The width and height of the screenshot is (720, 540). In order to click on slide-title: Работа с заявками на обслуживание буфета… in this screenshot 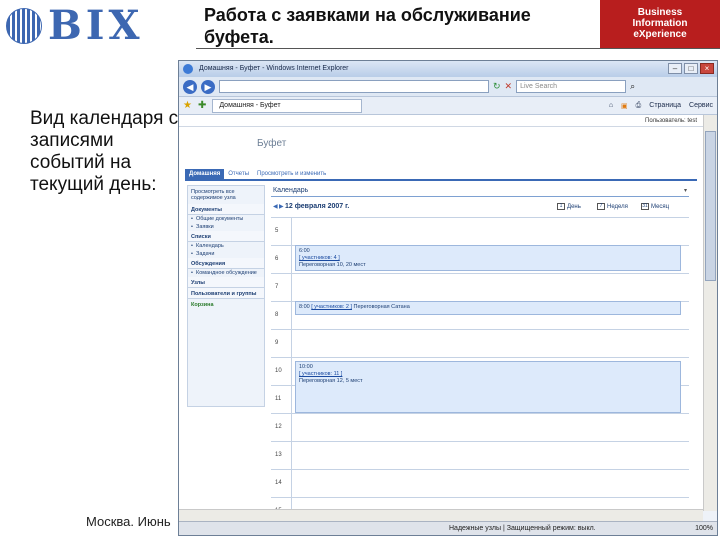, I will do `click(367, 26)`.